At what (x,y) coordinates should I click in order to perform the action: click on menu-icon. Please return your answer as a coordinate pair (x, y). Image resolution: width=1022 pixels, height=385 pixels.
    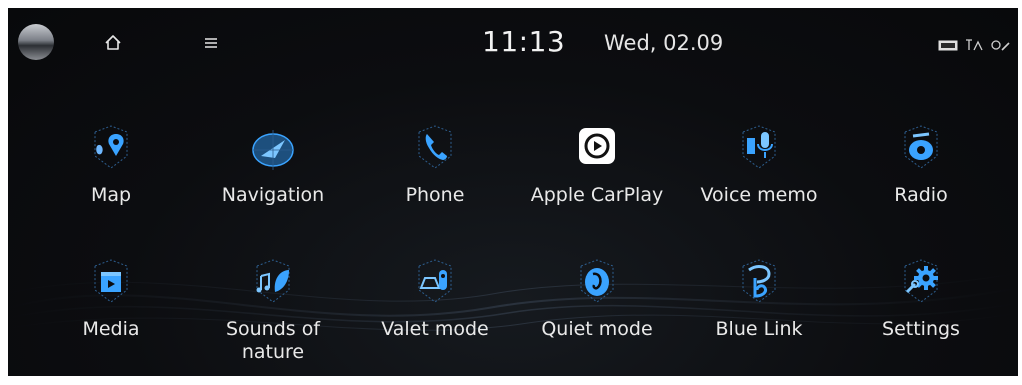
    Looking at the image, I should click on (211, 43).